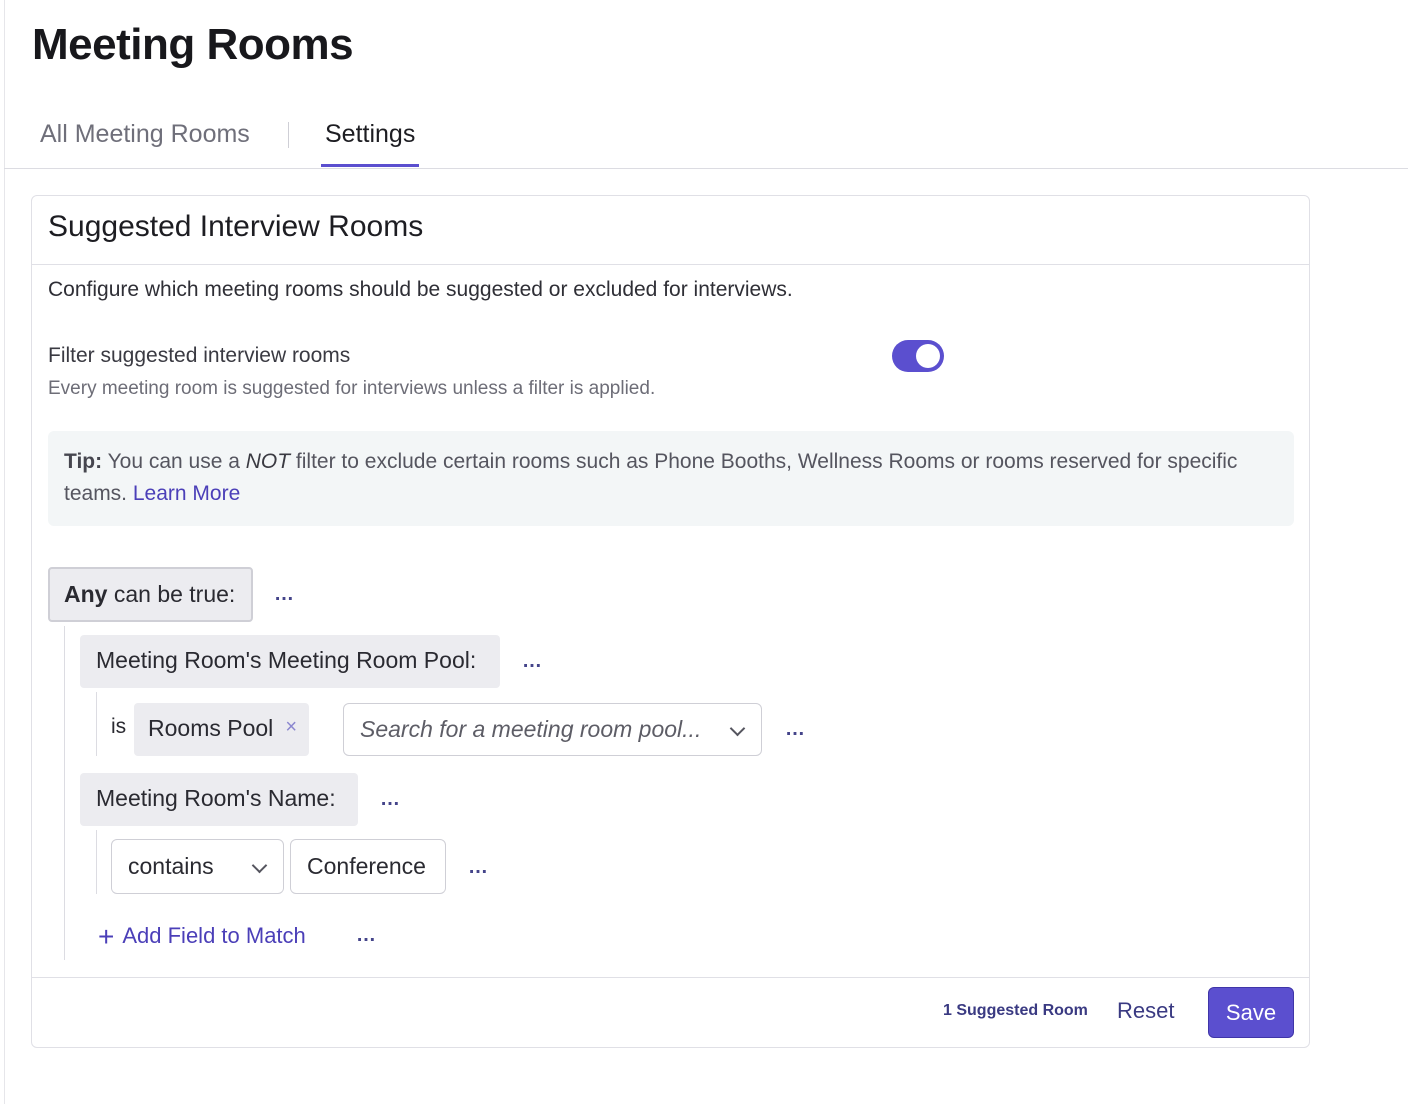 This screenshot has width=1408, height=1104. Describe the element at coordinates (290, 661) in the screenshot. I see `condition-field-pool: Meeting Room's Meeting Room Pool:` at that location.